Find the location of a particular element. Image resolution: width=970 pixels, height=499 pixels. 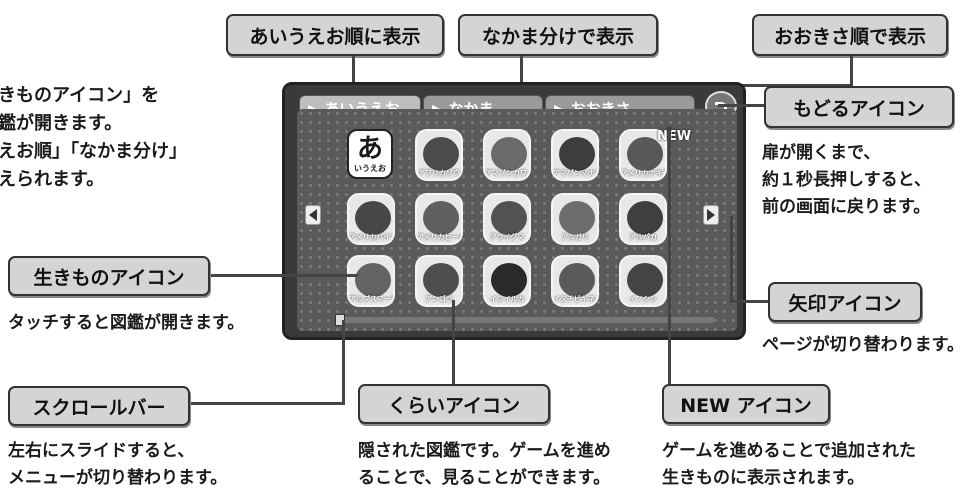

right-arrow-icon is located at coordinates (711, 215).